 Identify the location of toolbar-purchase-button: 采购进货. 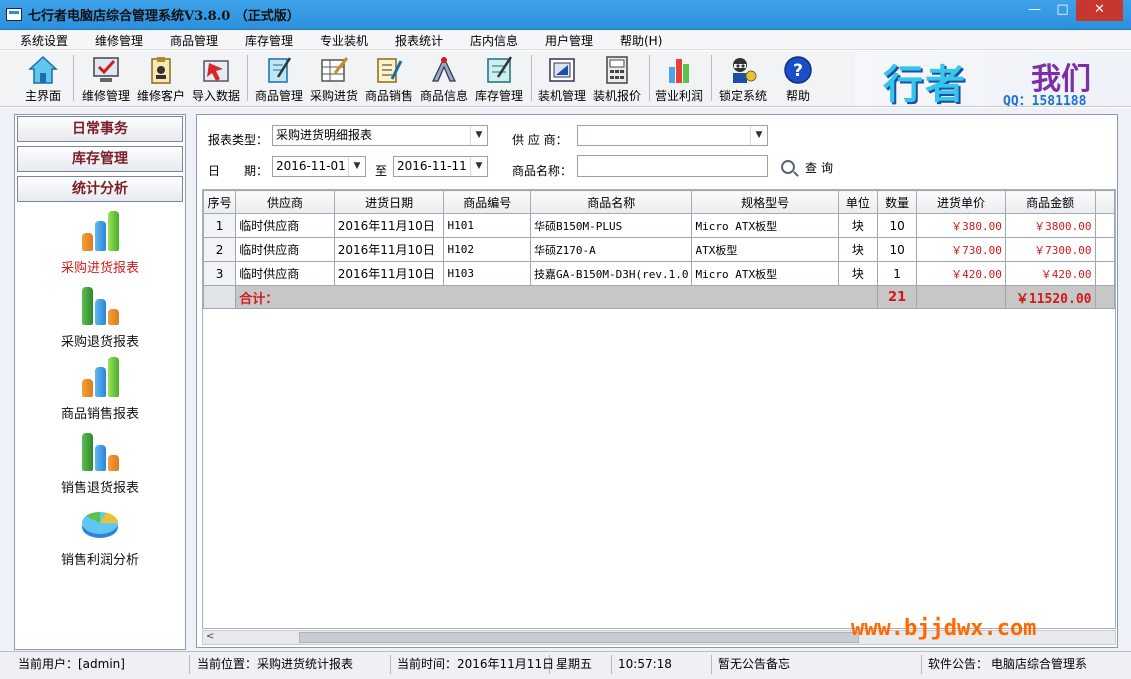
(334, 79).